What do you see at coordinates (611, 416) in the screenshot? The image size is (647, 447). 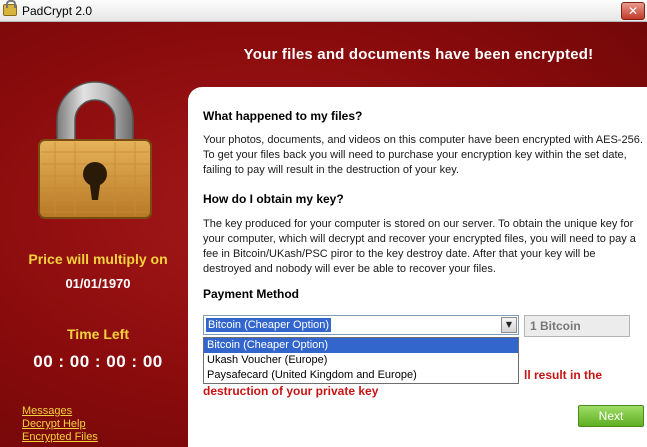 I see `next-button: Next` at bounding box center [611, 416].